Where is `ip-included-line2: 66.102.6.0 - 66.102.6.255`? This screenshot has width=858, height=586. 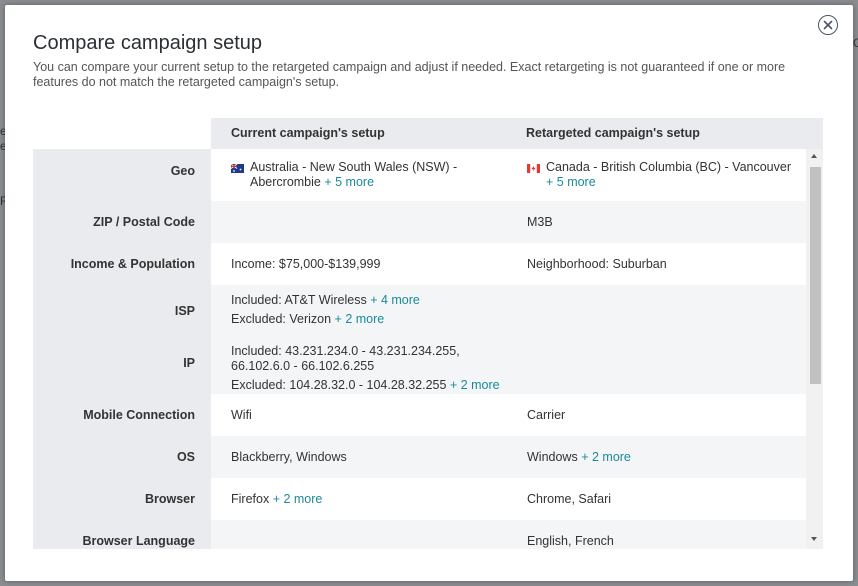
ip-included-line2: 66.102.6.0 - 66.102.6.255 is located at coordinates (303, 366).